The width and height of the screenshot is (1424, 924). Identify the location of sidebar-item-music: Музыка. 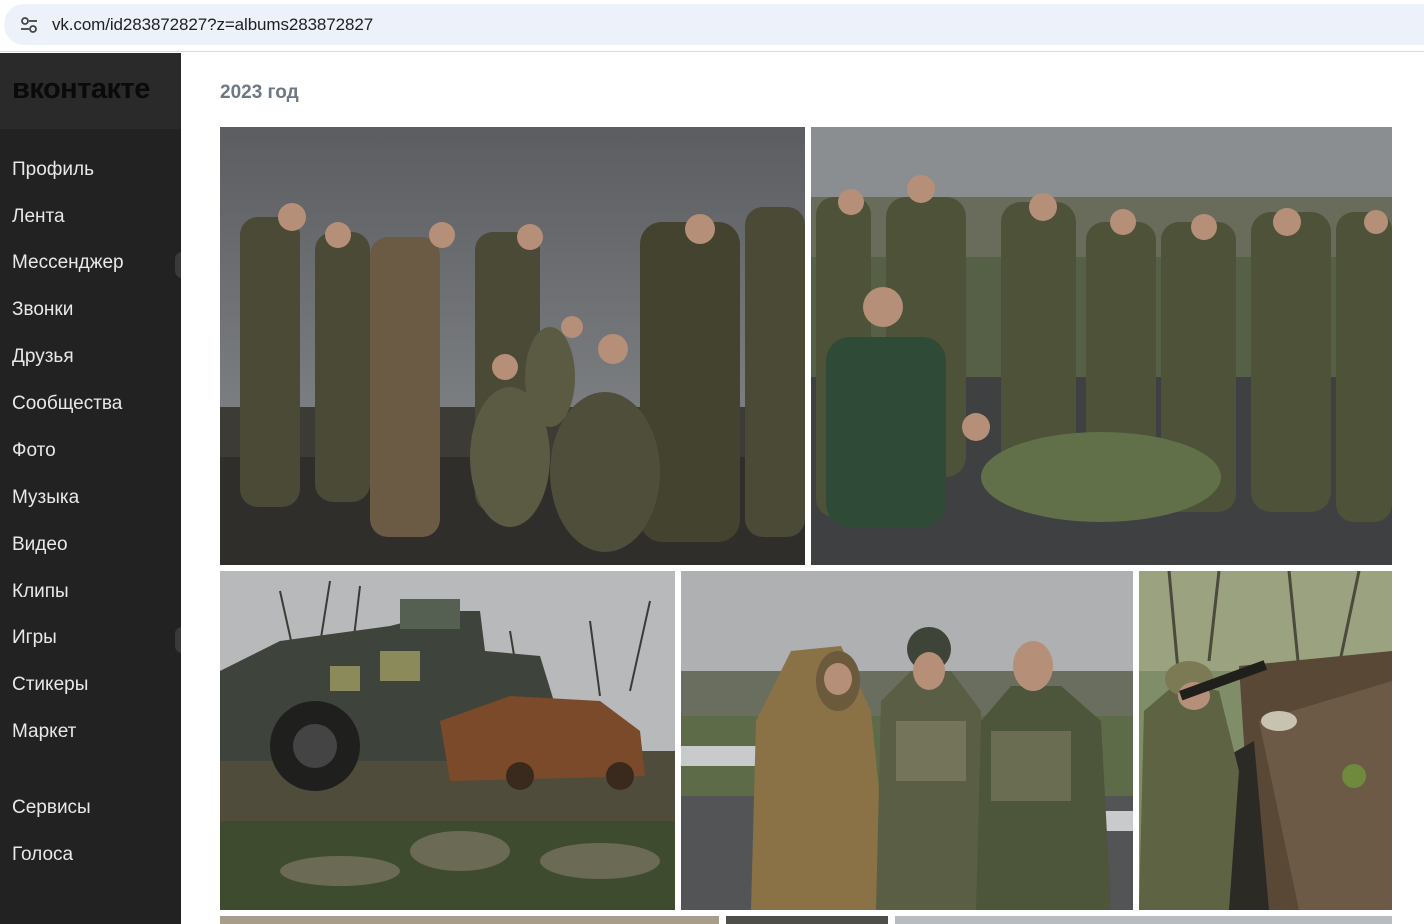
(45, 498).